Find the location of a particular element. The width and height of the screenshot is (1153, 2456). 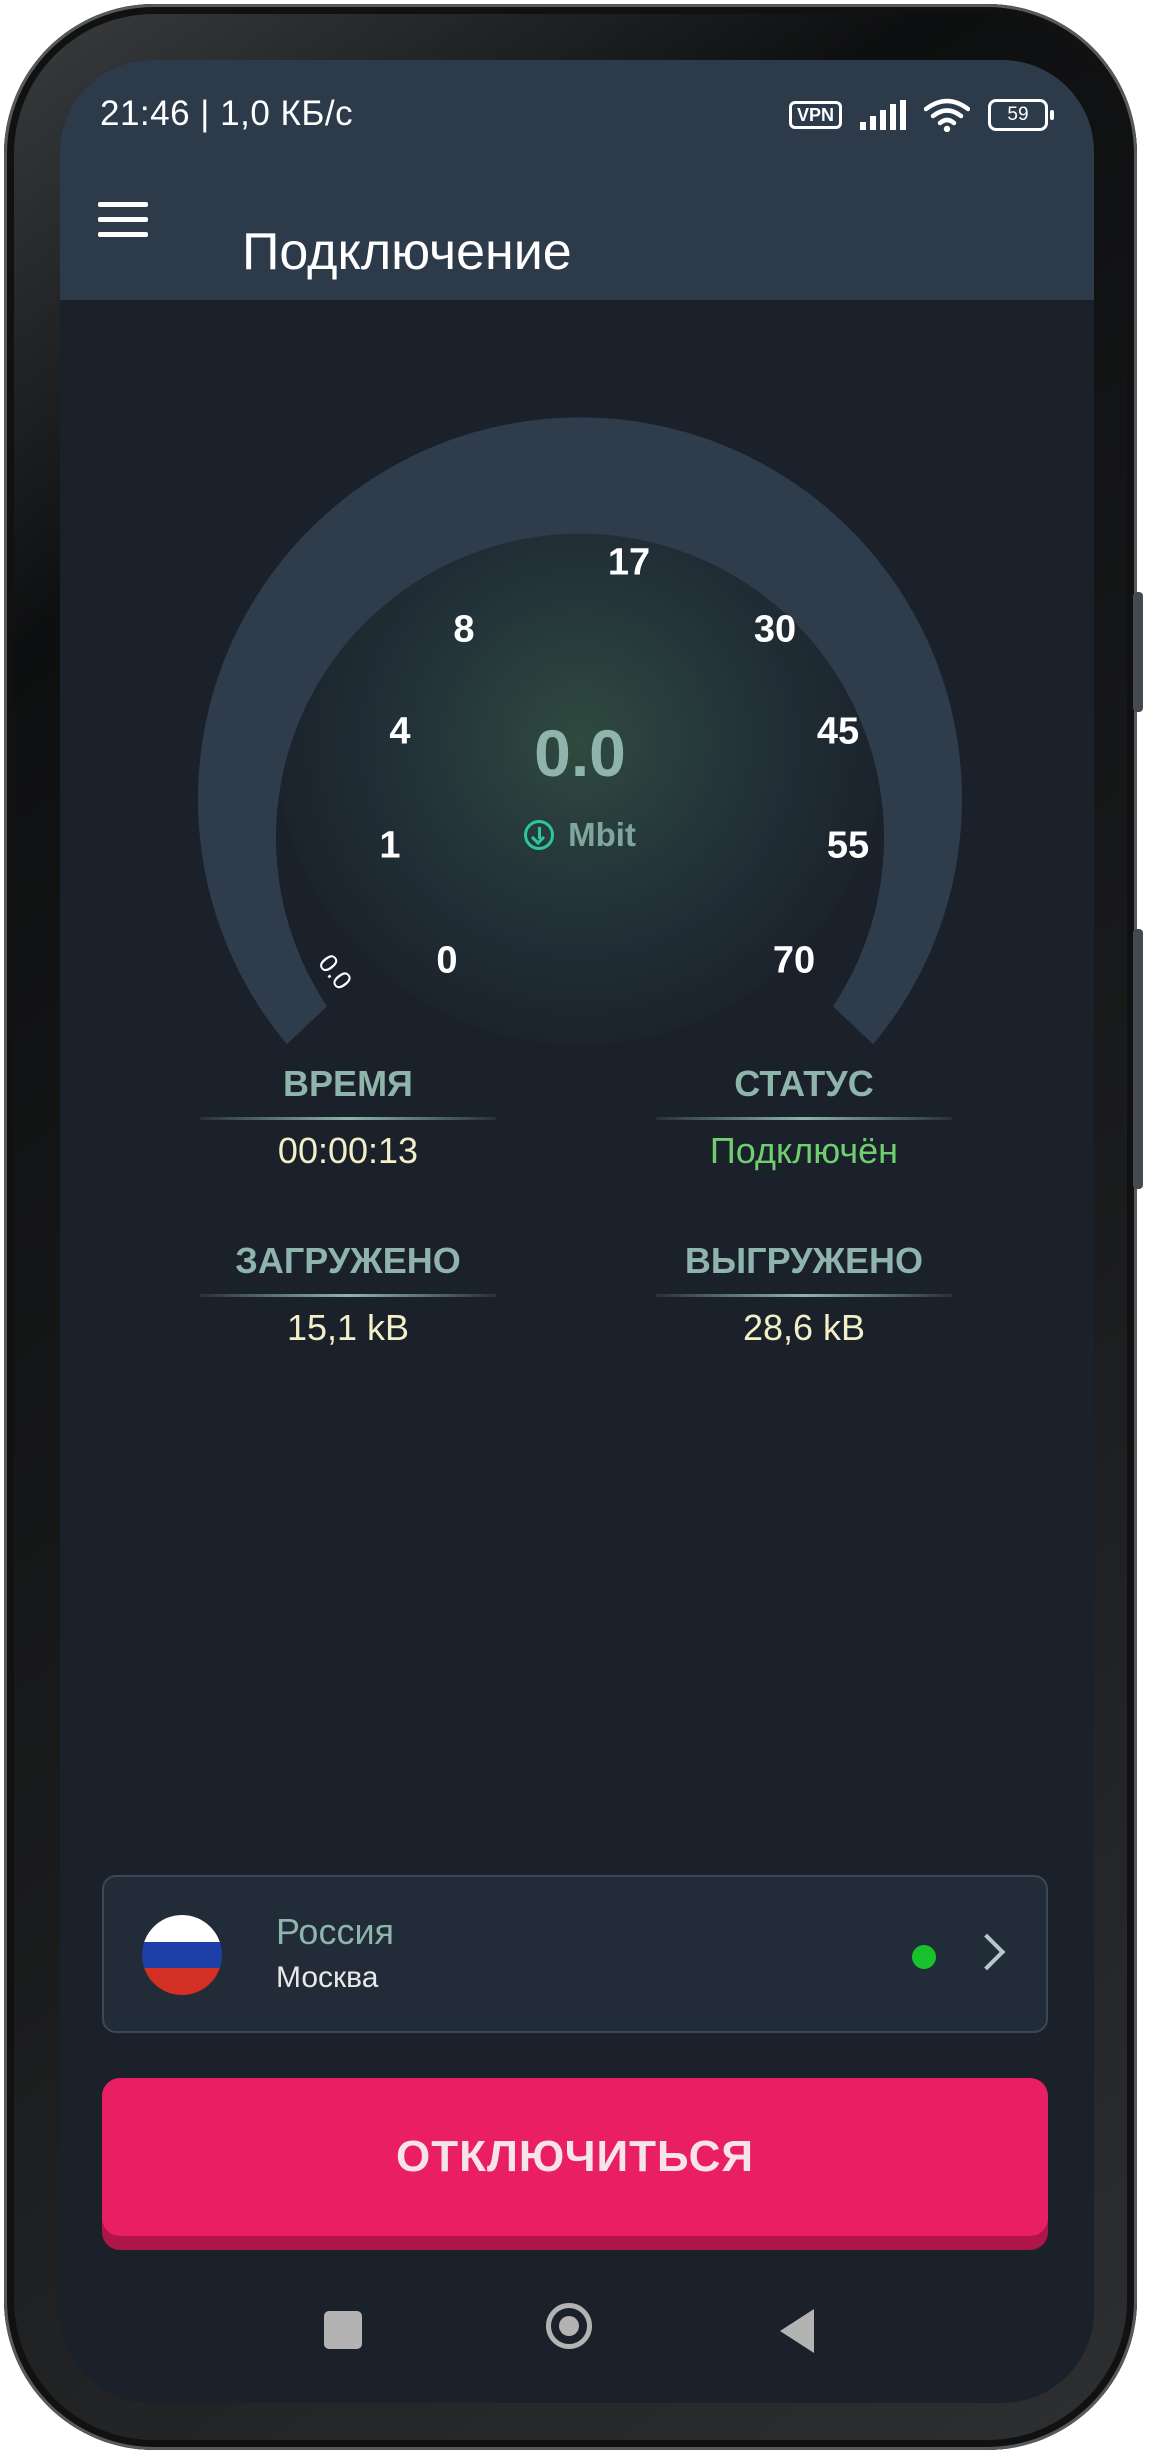

navigation-bar is located at coordinates (577, 2328).